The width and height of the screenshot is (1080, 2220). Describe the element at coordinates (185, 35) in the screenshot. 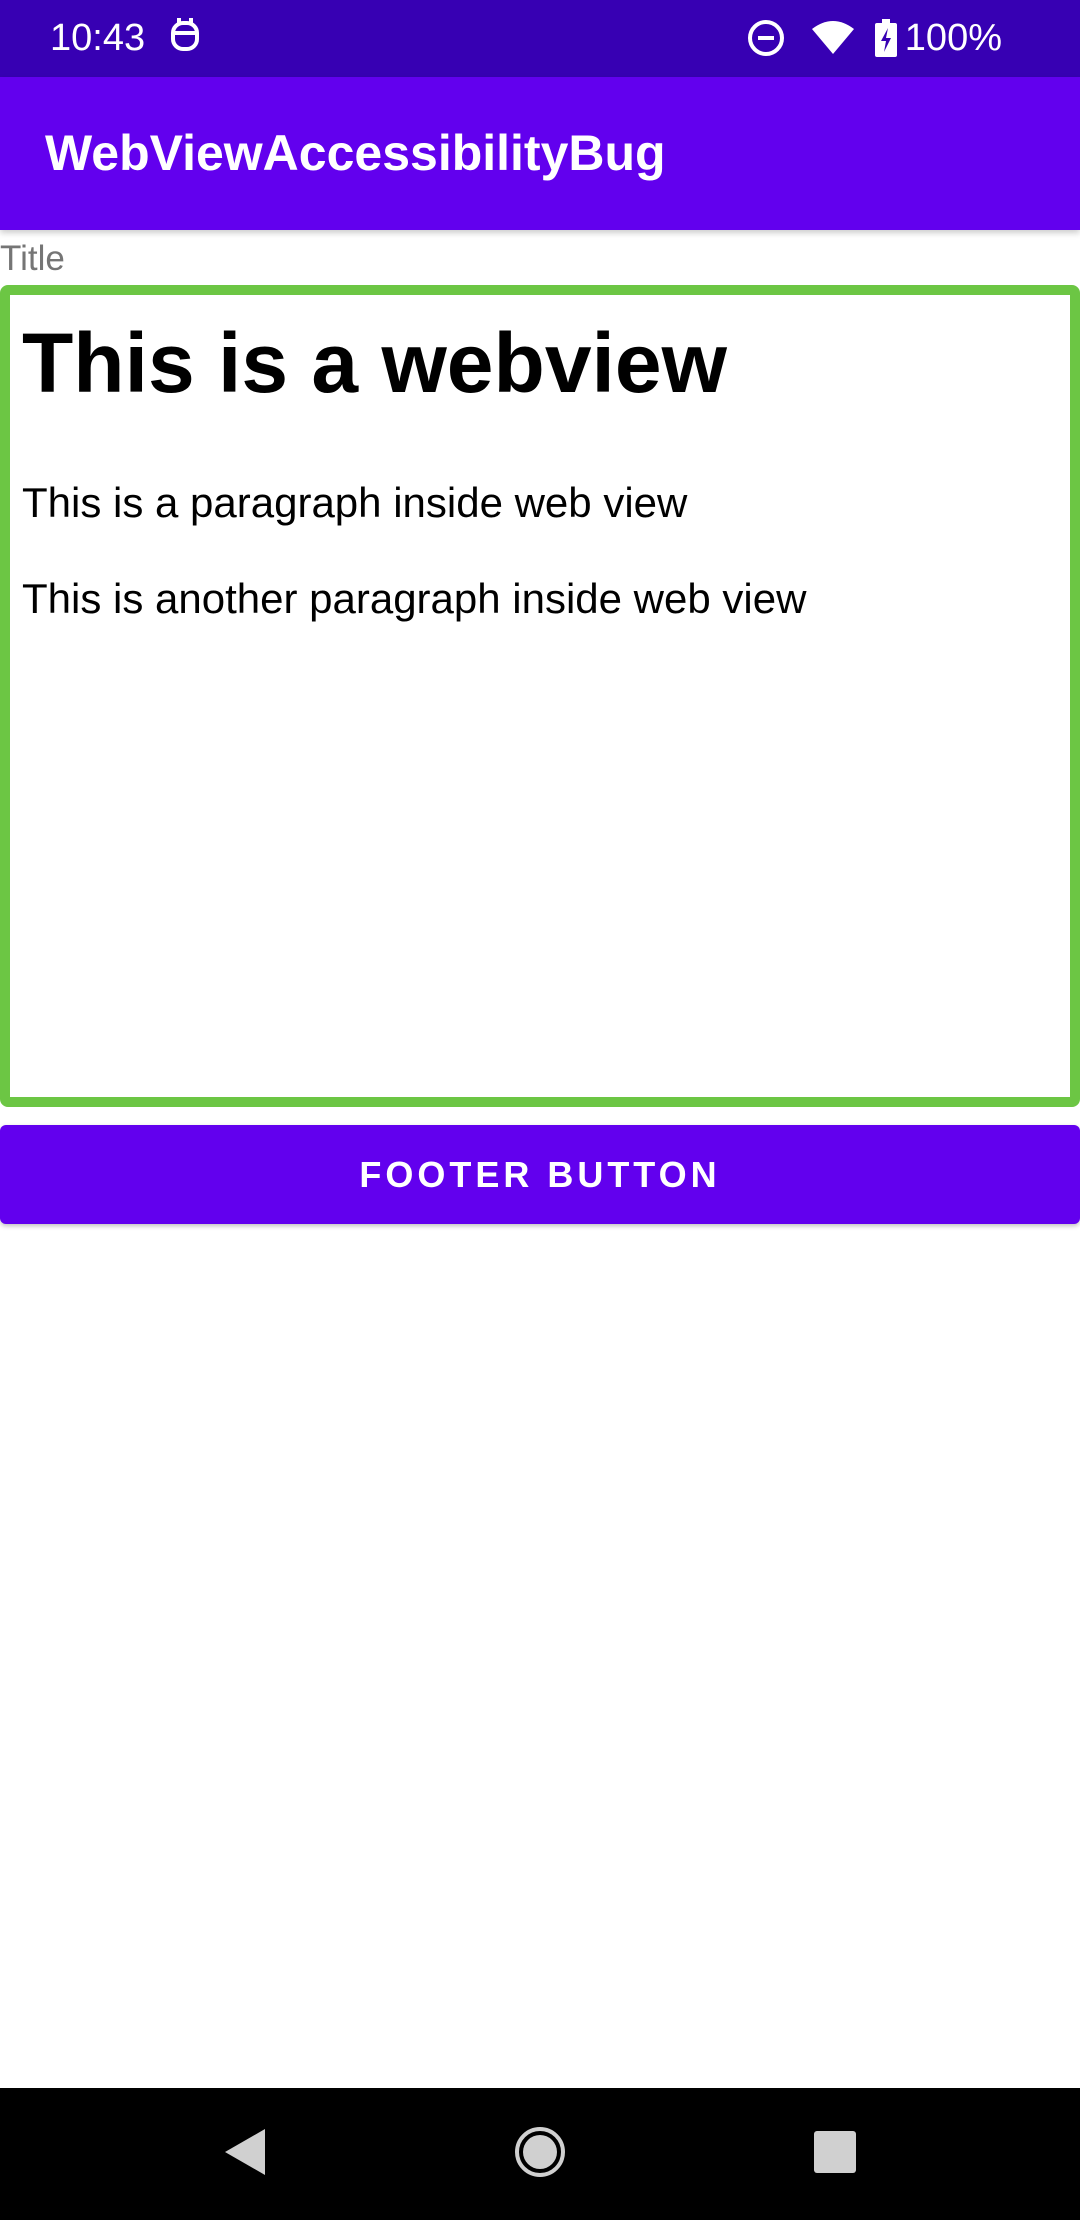

I see `app-notification-icon` at that location.